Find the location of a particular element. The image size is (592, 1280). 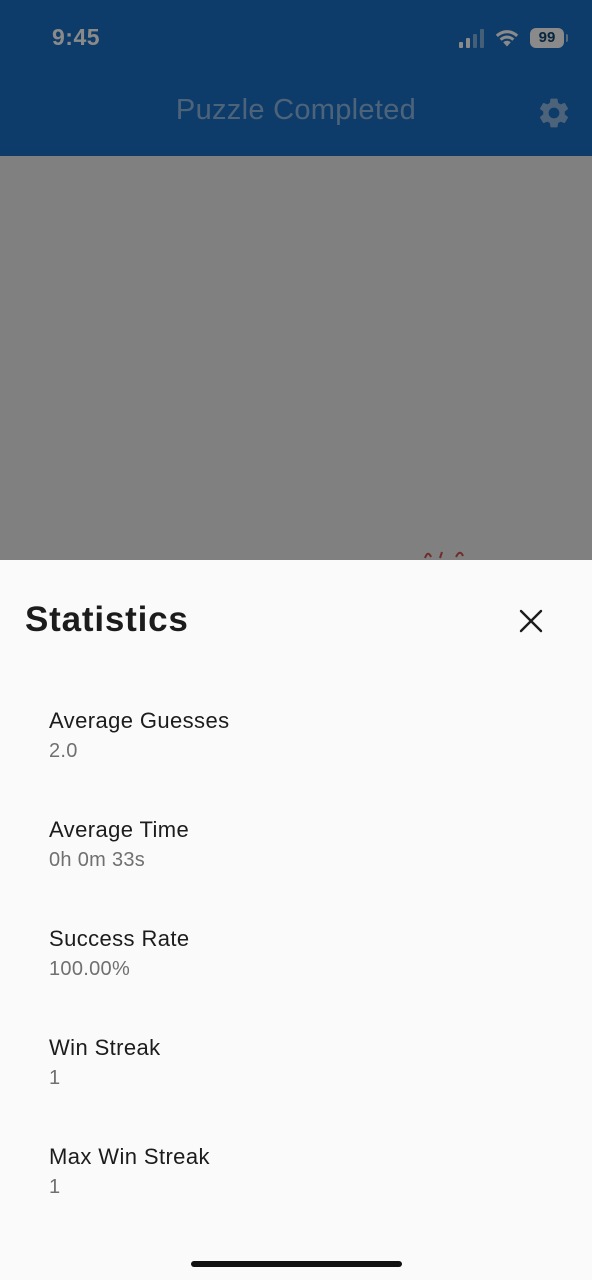

close-icon is located at coordinates (531, 621).